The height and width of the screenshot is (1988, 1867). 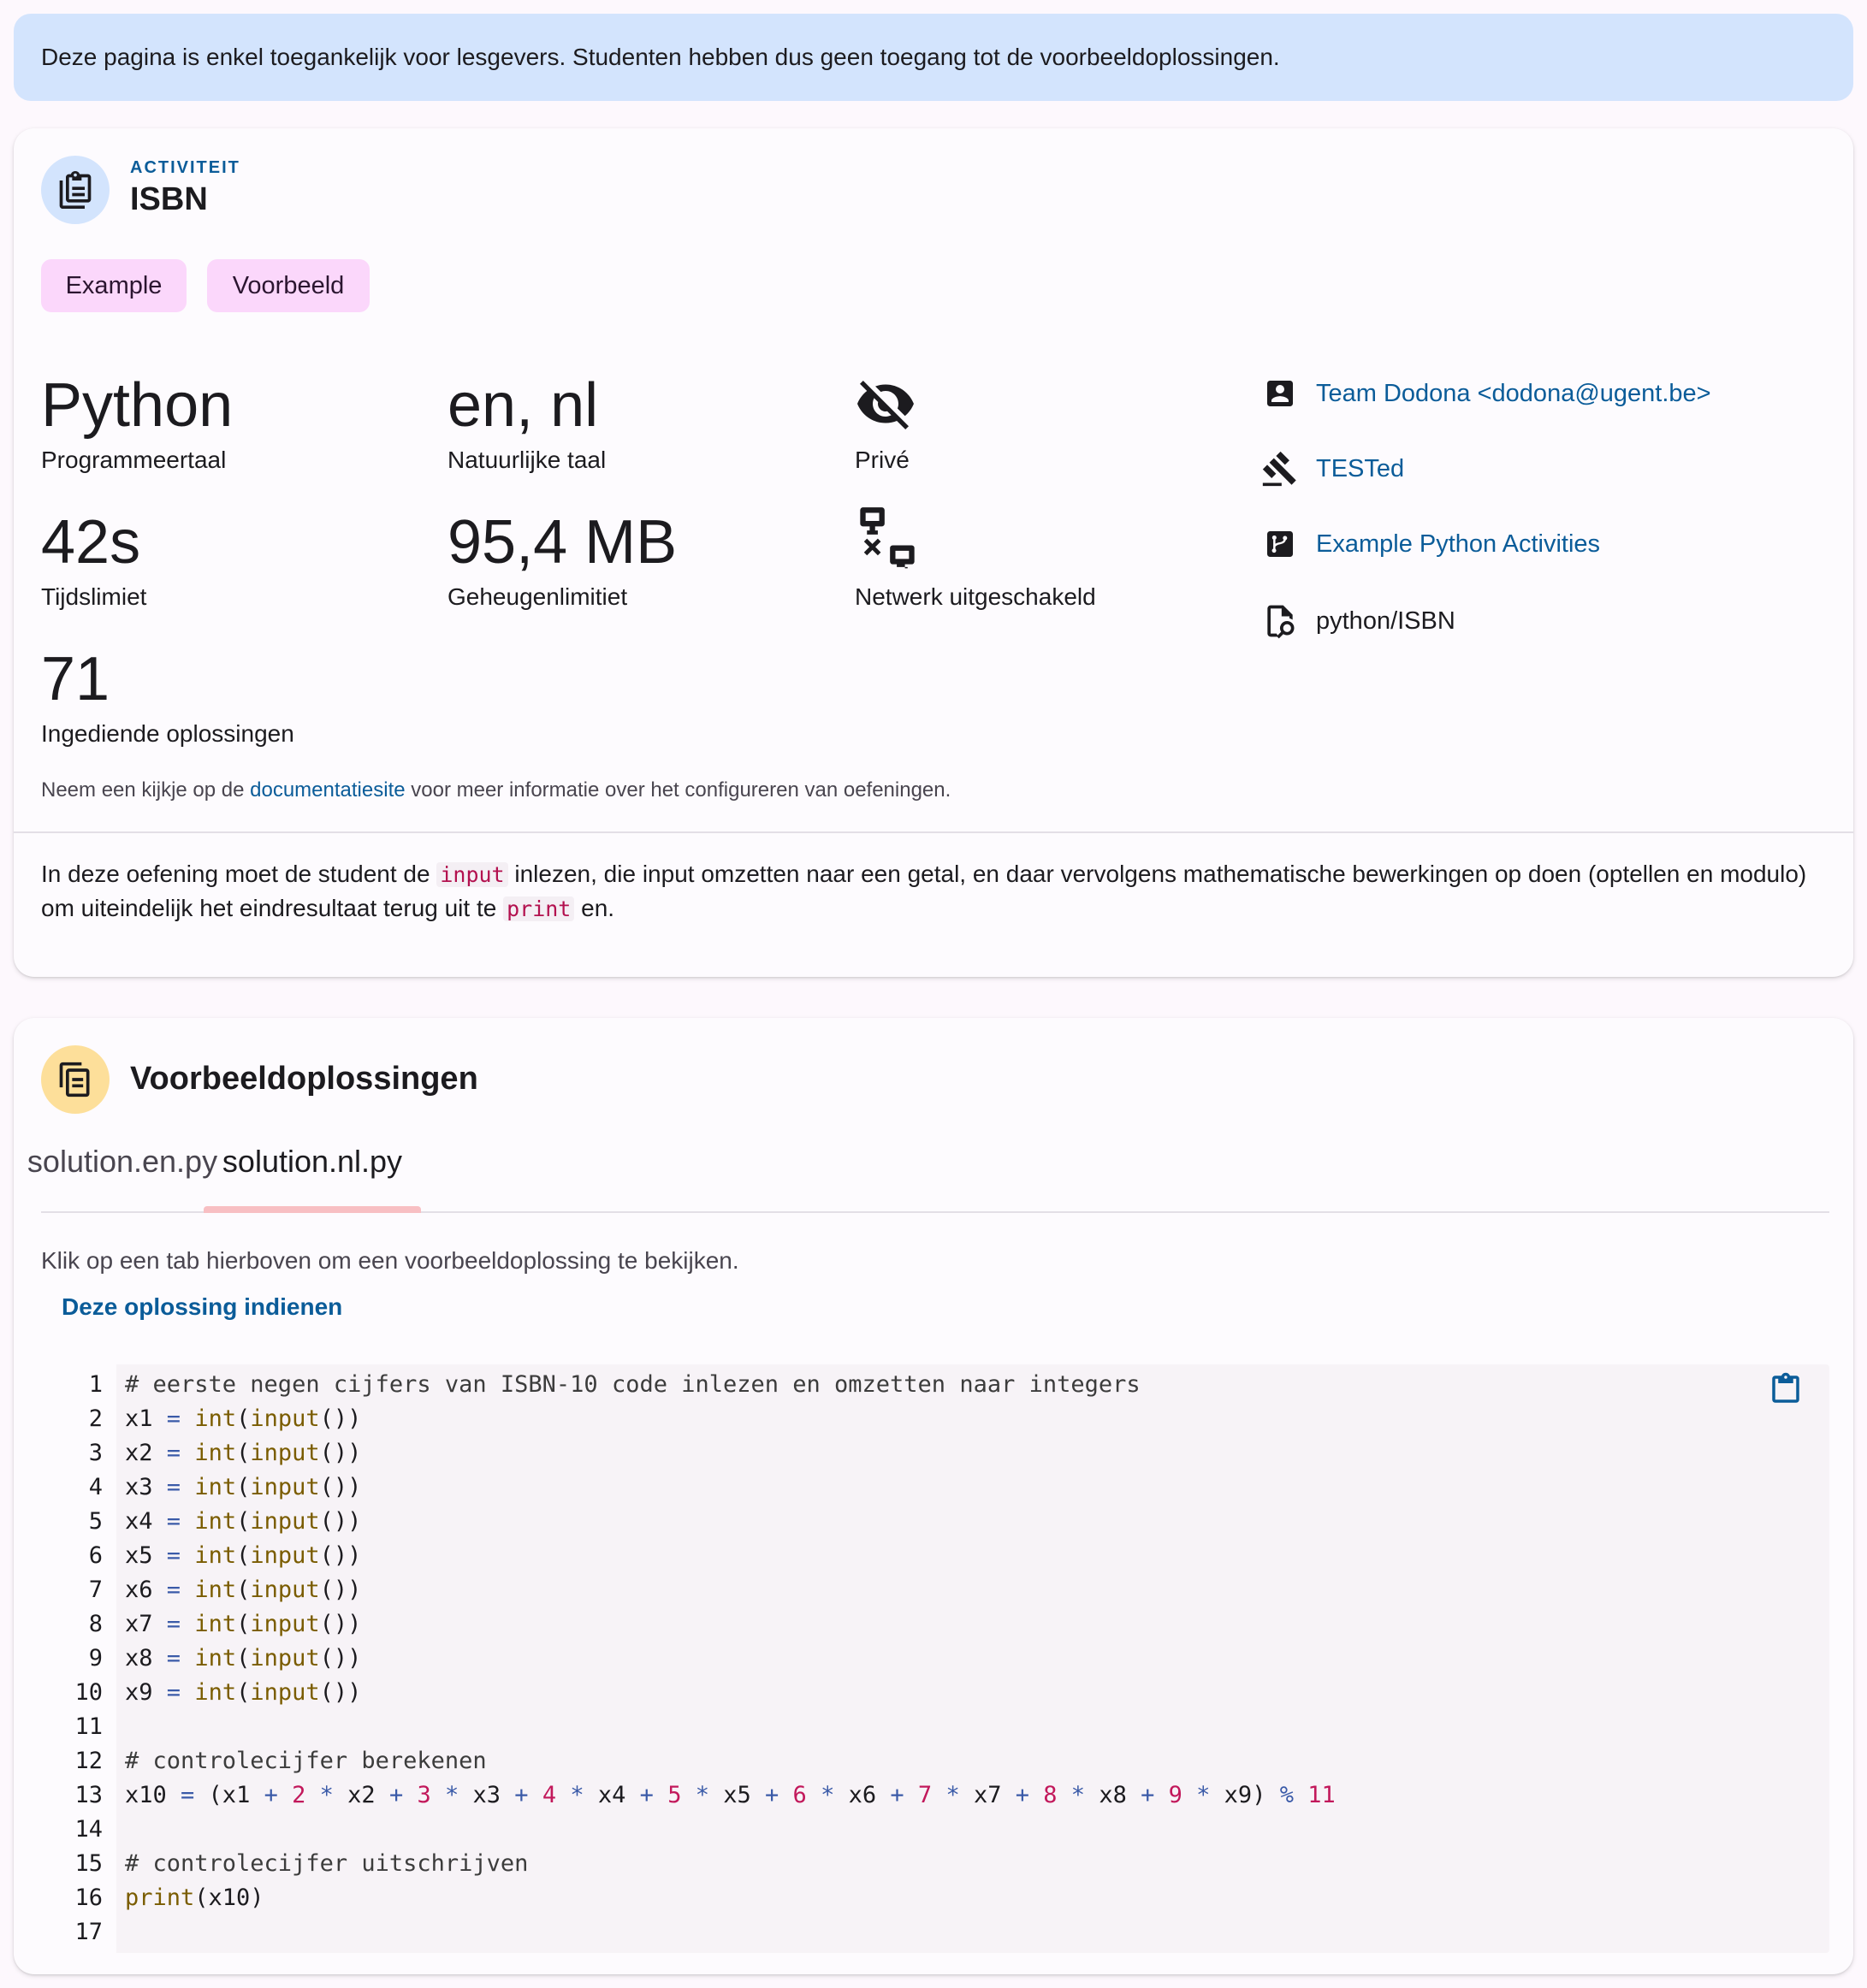 I want to click on solution-tabs: solution.en.py solution.nl.py, so click(x=928, y=1162).